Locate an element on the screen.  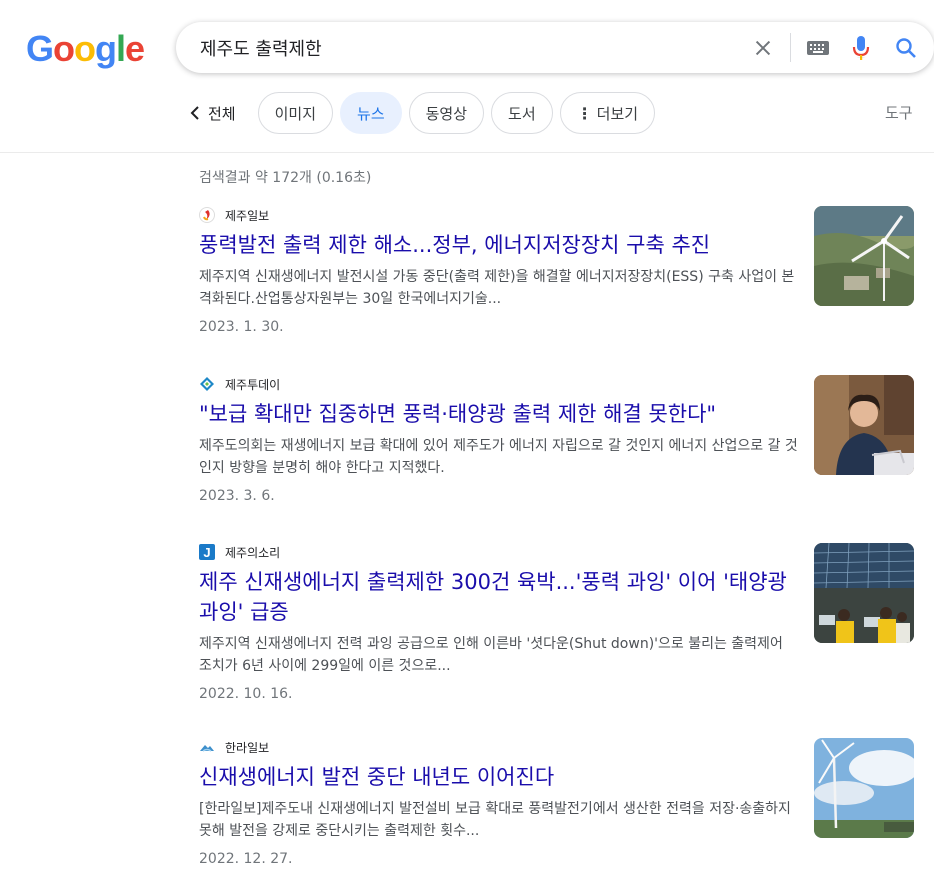
hallailbo-favicon-icon is located at coordinates (207, 748).